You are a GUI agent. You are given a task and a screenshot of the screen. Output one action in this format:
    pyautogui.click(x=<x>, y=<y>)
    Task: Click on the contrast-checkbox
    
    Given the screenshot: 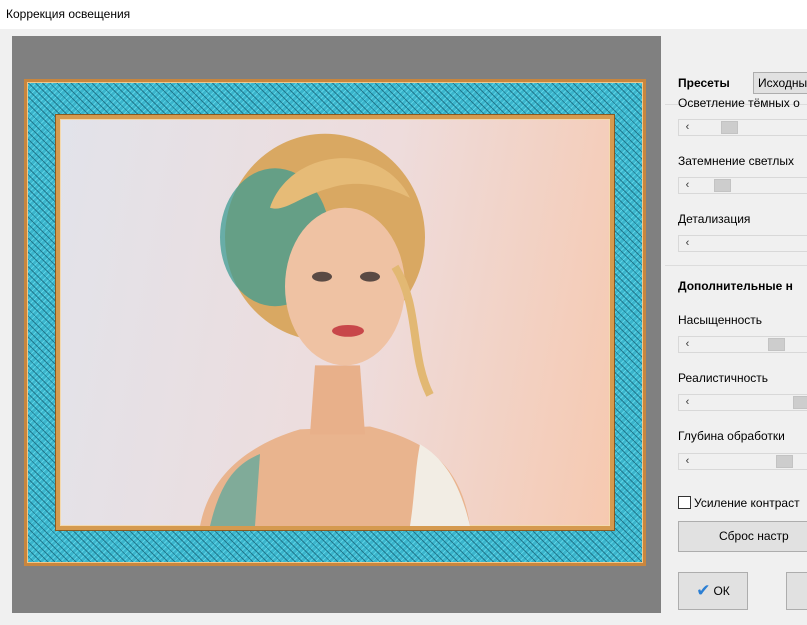 What is the action you would take?
    pyautogui.click(x=684, y=502)
    